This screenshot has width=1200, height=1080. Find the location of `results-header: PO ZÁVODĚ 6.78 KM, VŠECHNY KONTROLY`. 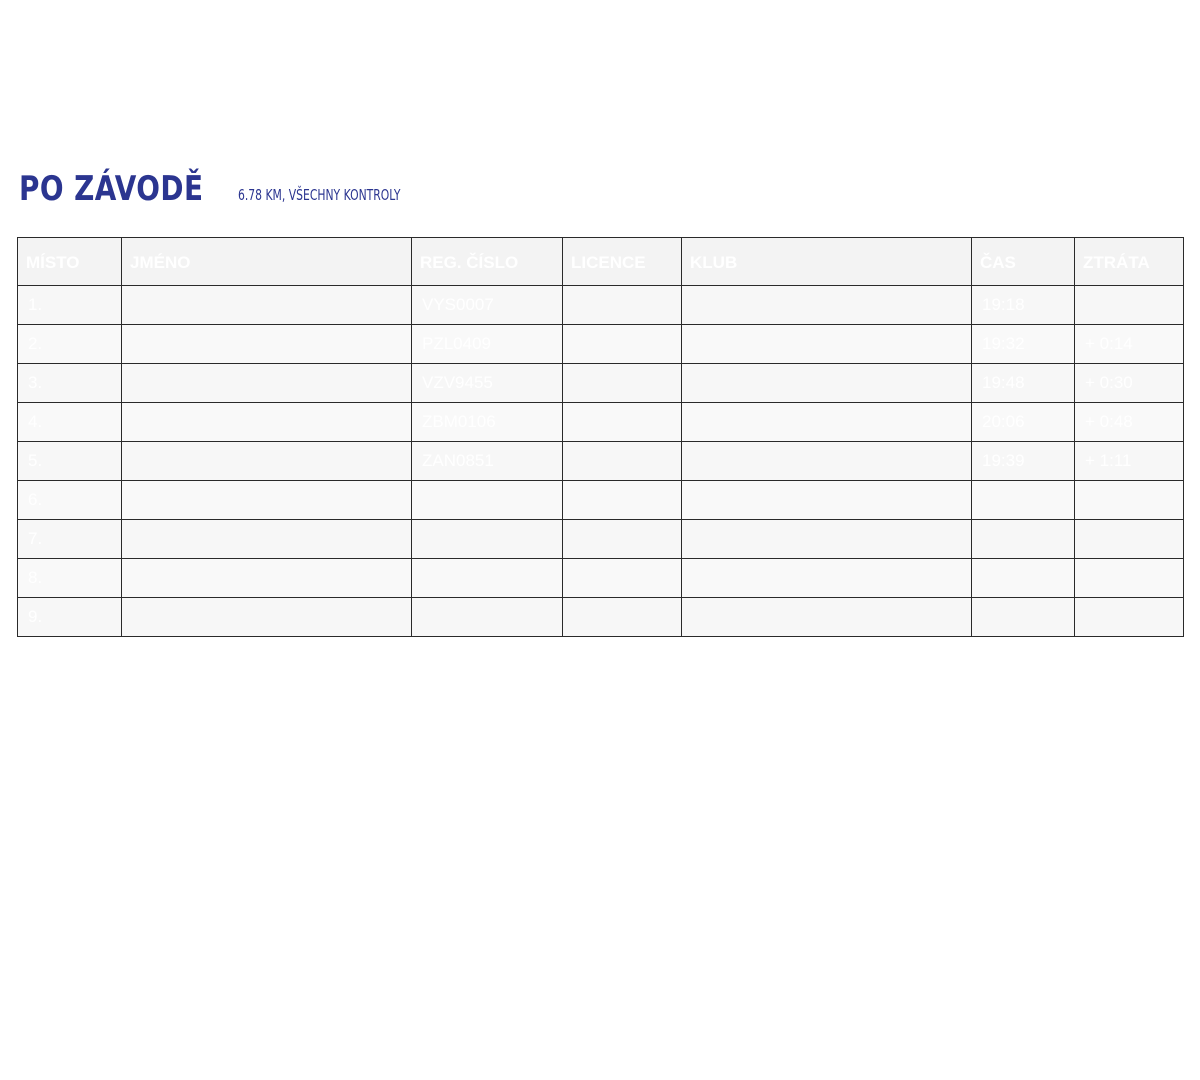

results-header: PO ZÁVODĚ 6.78 KM, VŠECHNY KONTROLY is located at coordinates (241, 189).